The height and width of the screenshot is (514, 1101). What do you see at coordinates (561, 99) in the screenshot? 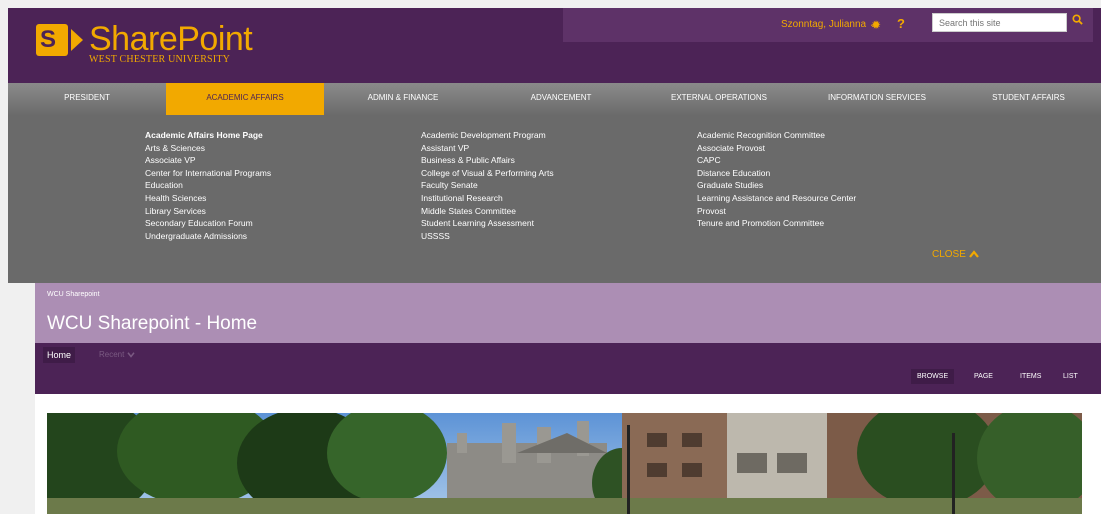
I see `nav-advancement: ADVANCEMENT` at bounding box center [561, 99].